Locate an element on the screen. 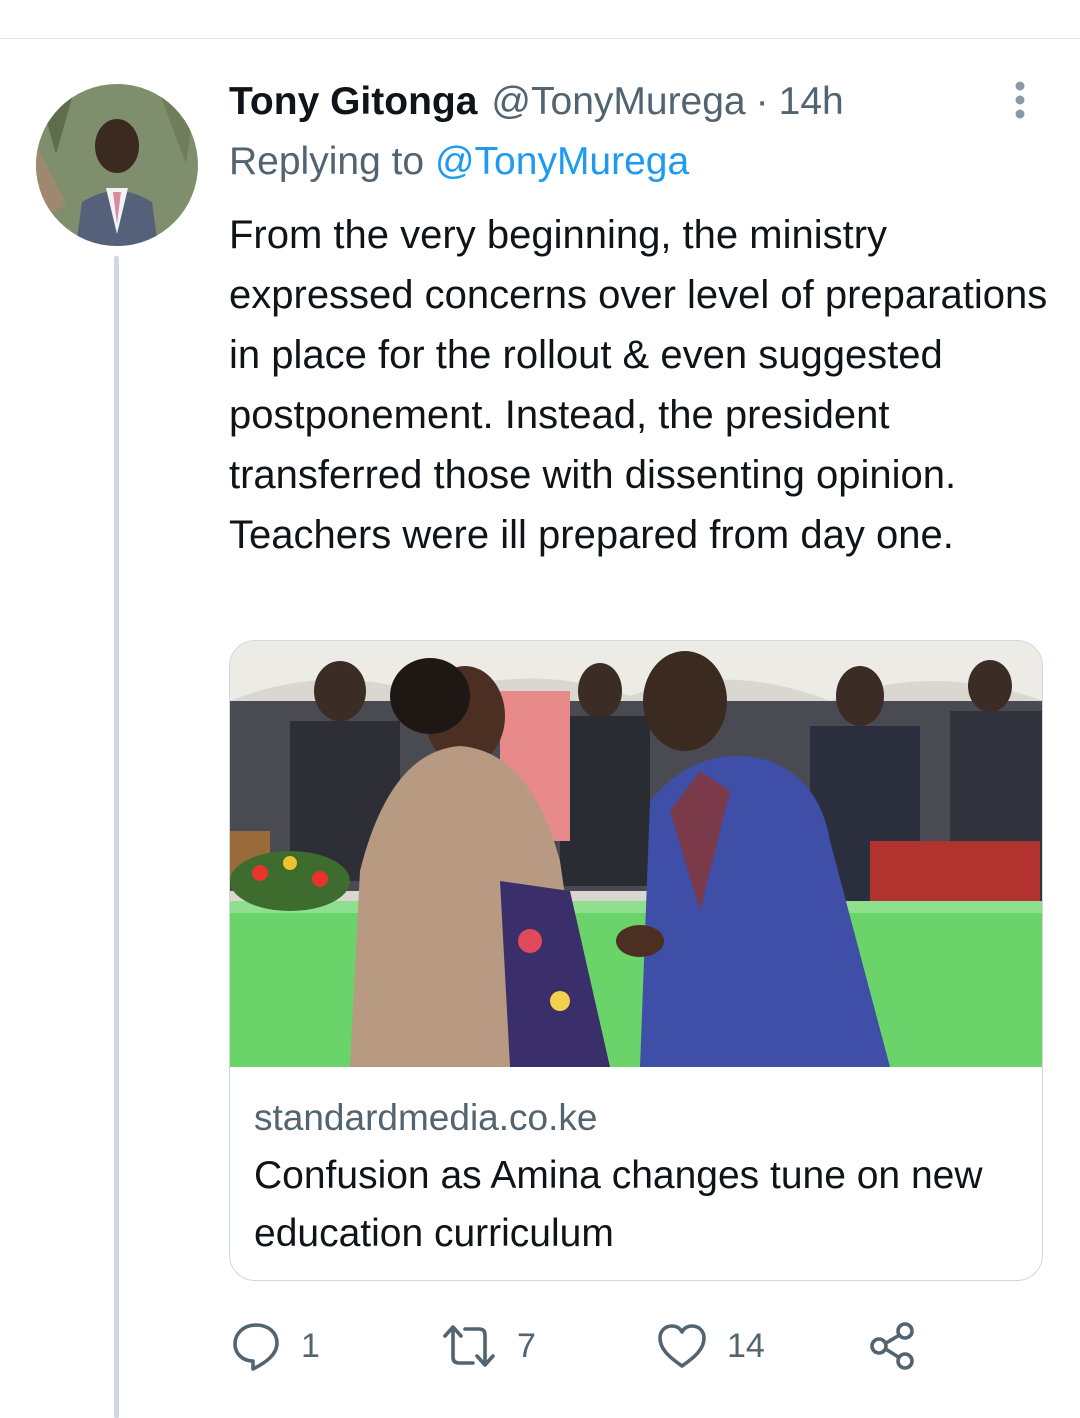 Image resolution: width=1080 pixels, height=1418 pixels. replying-mention: @TonyMurega is located at coordinates (562, 161).